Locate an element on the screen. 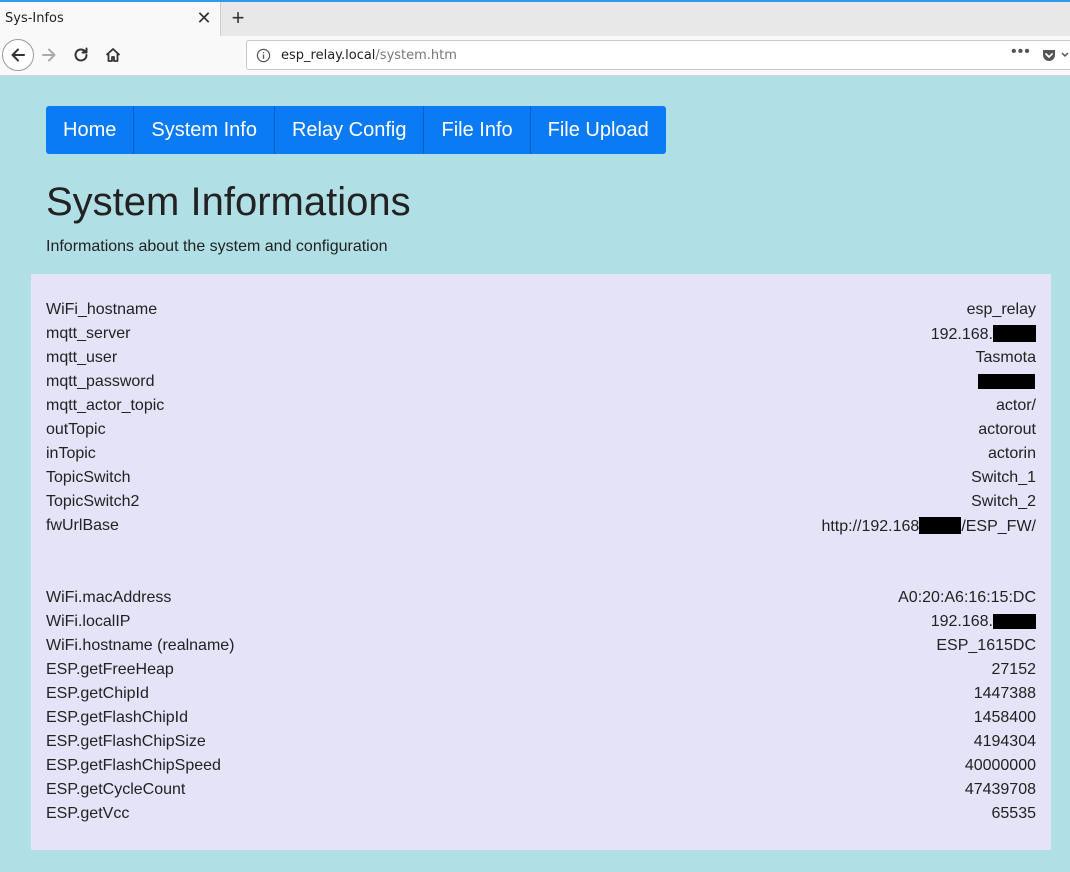 The height and width of the screenshot is (872, 1070). home-button is located at coordinates (113, 55).